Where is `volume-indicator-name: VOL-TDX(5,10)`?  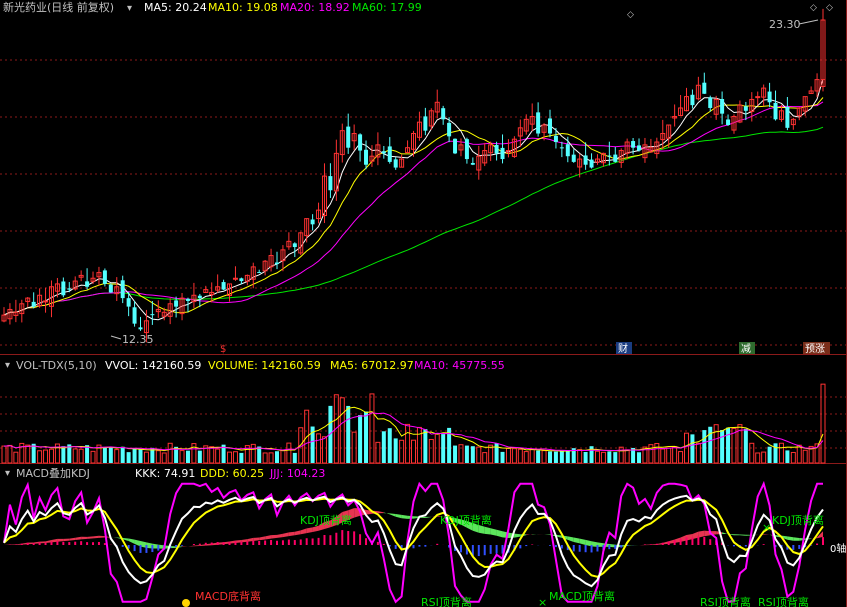
volume-indicator-name: VOL-TDX(5,10) is located at coordinates (56, 365).